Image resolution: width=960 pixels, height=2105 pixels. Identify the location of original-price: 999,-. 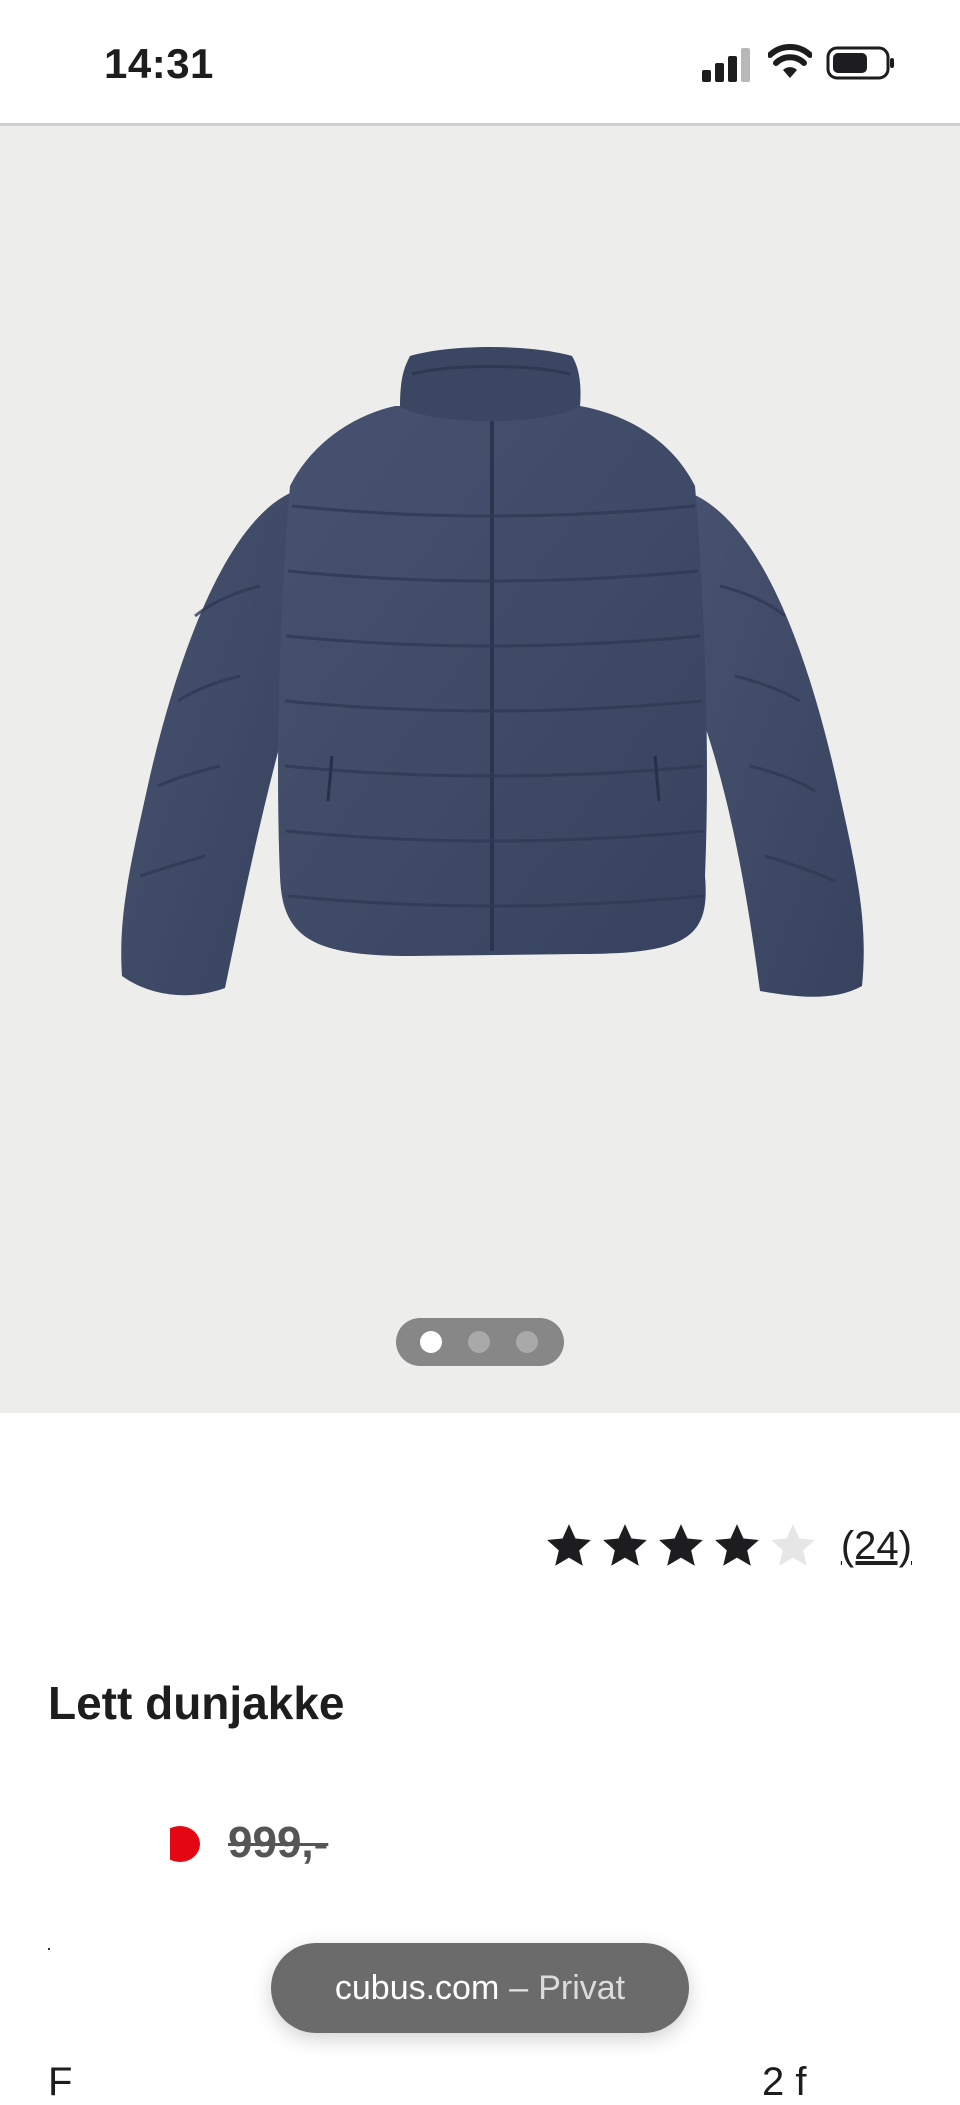
(278, 1842).